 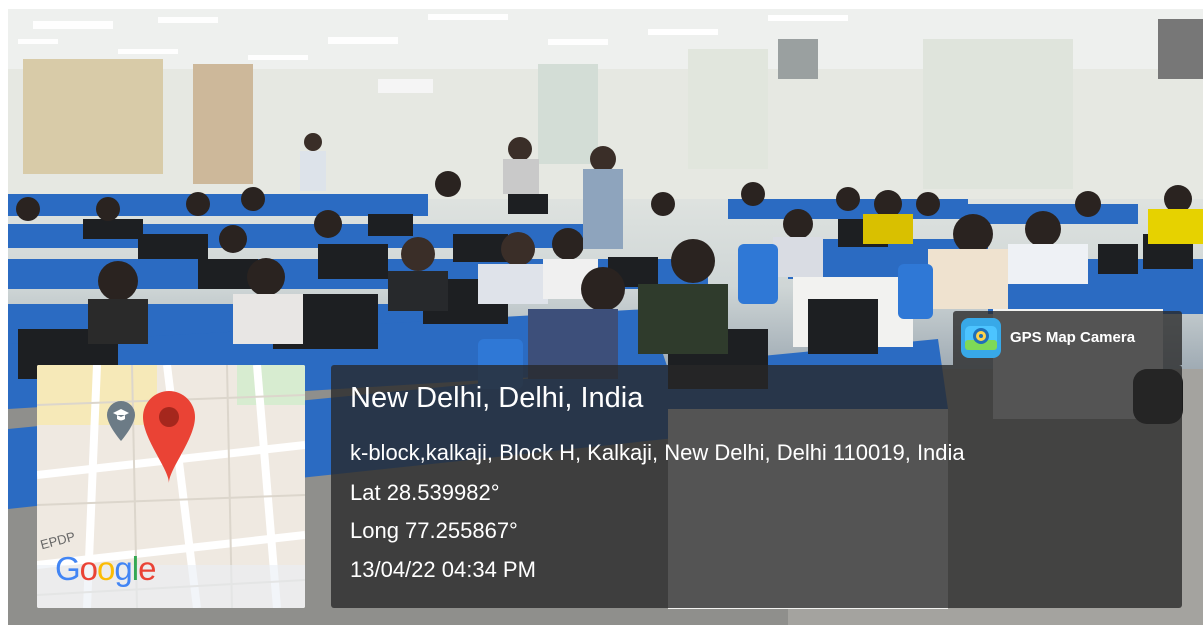 I want to click on gps-map-camera-label: GPS Map Camera, so click(x=1073, y=337).